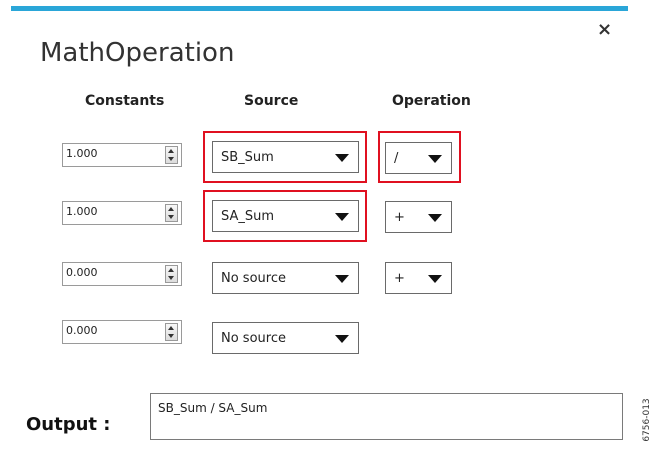 This screenshot has height=449, width=666. Describe the element at coordinates (213, 408) in the screenshot. I see `output-value: SB_Sum / SA_Sum` at that location.